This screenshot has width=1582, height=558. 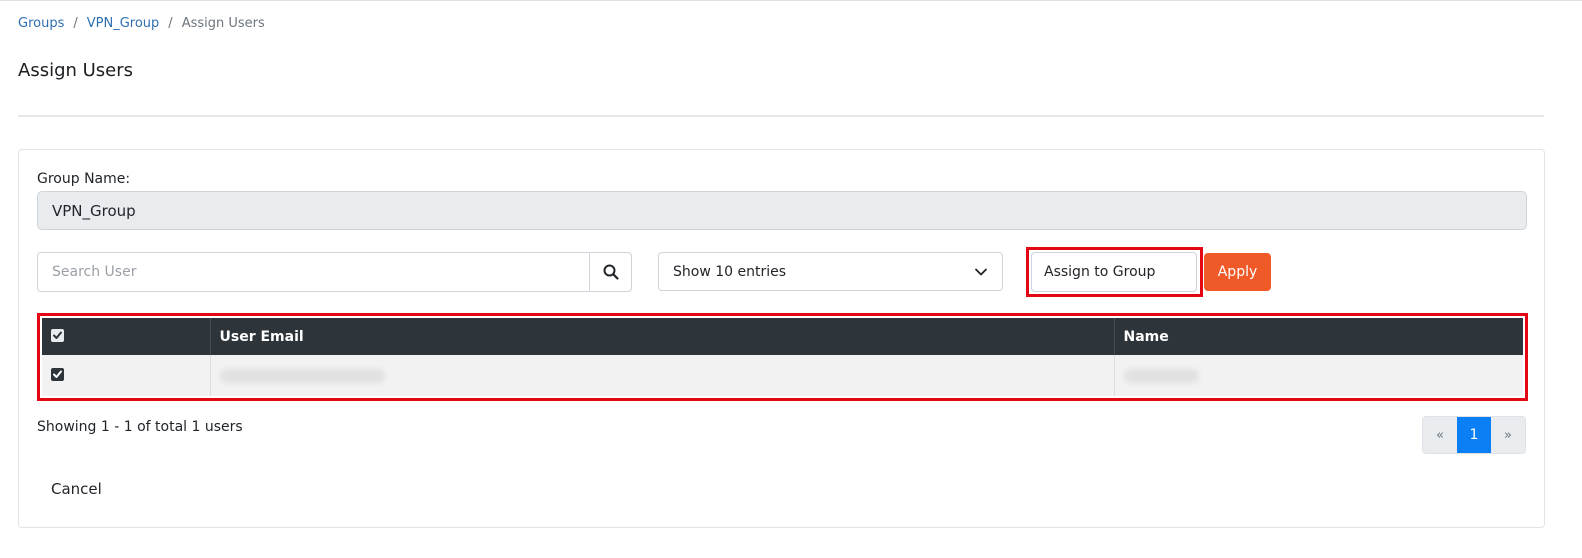 I want to click on pagination-next: », so click(x=1508, y=435).